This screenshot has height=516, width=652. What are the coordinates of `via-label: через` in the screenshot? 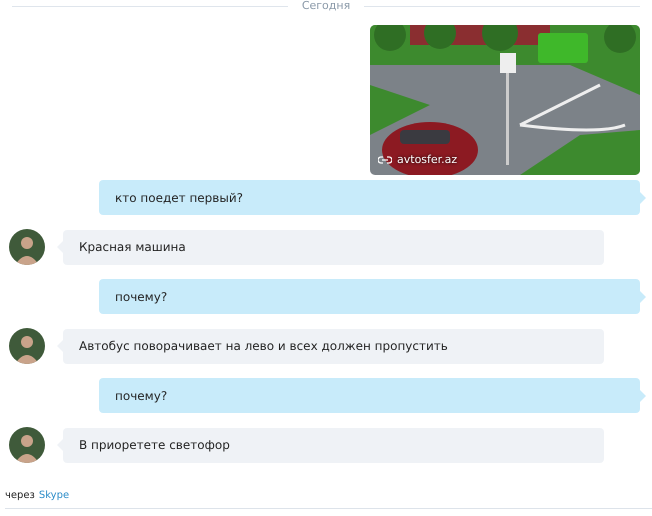 It's located at (20, 495).